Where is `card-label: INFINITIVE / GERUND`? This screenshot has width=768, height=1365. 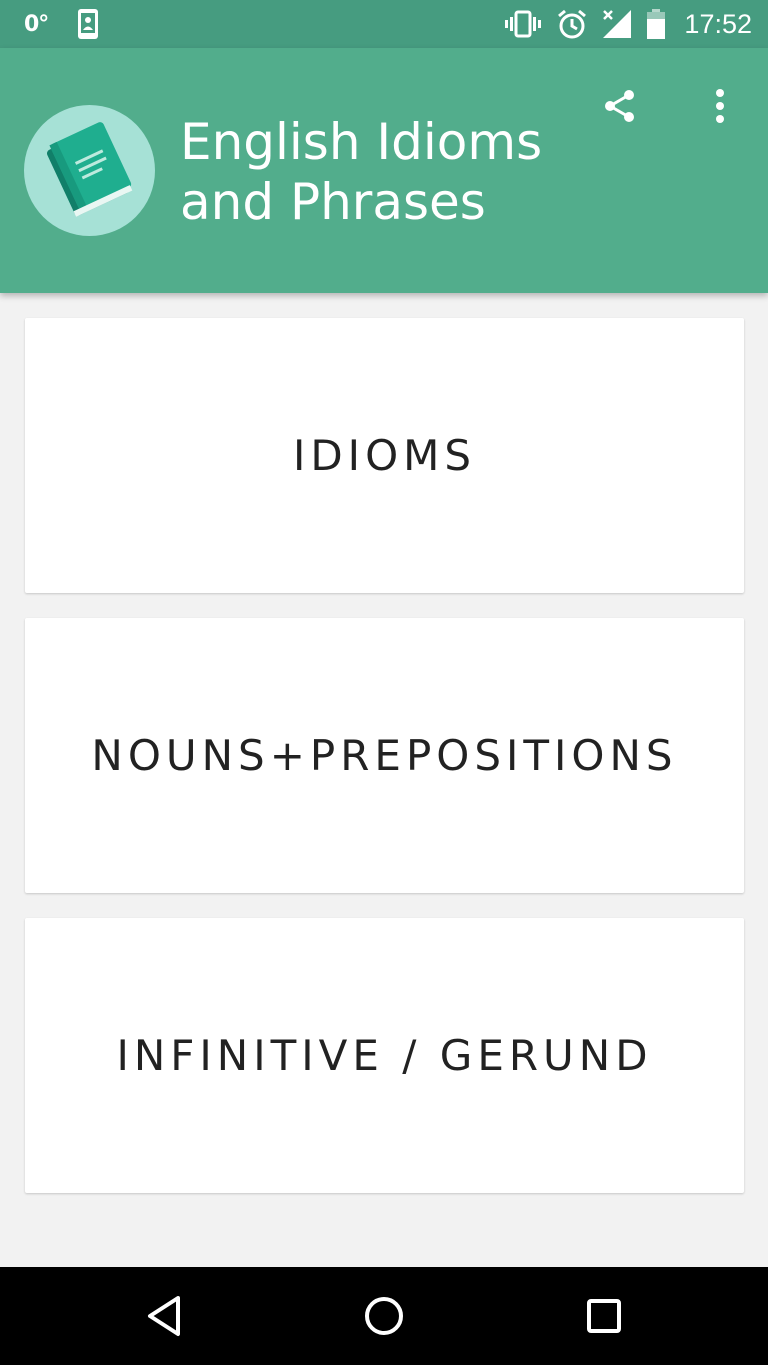
card-label: INFINITIVE / GERUND is located at coordinates (384, 1055).